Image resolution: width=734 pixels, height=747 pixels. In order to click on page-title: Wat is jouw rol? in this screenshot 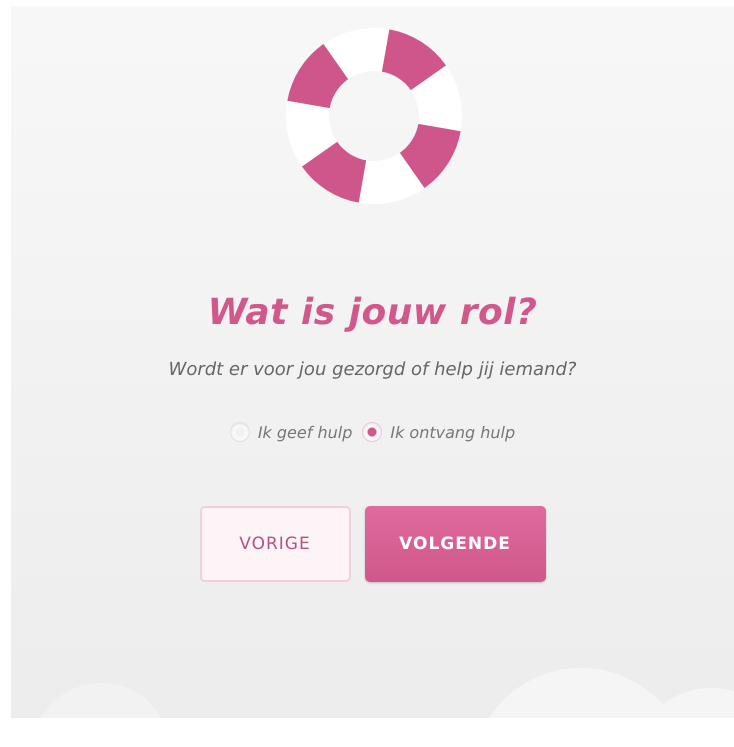, I will do `click(373, 312)`.